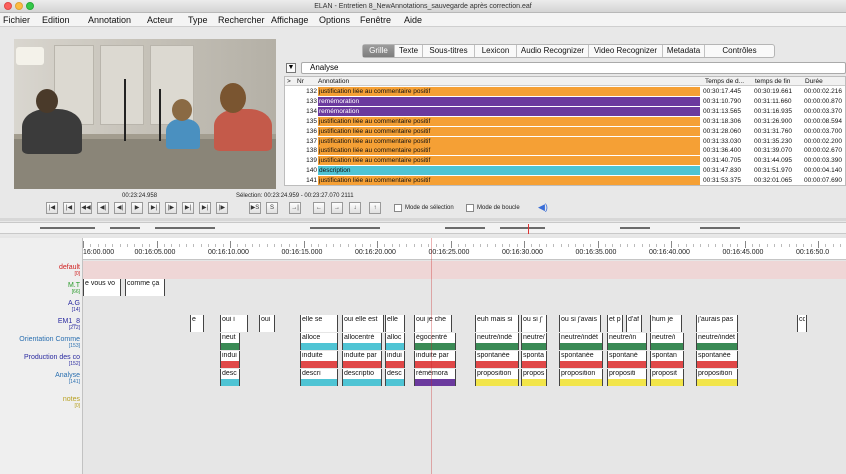  Describe the element at coordinates (398, 208) in the screenshot. I see `selection-mode-checkbox` at that location.